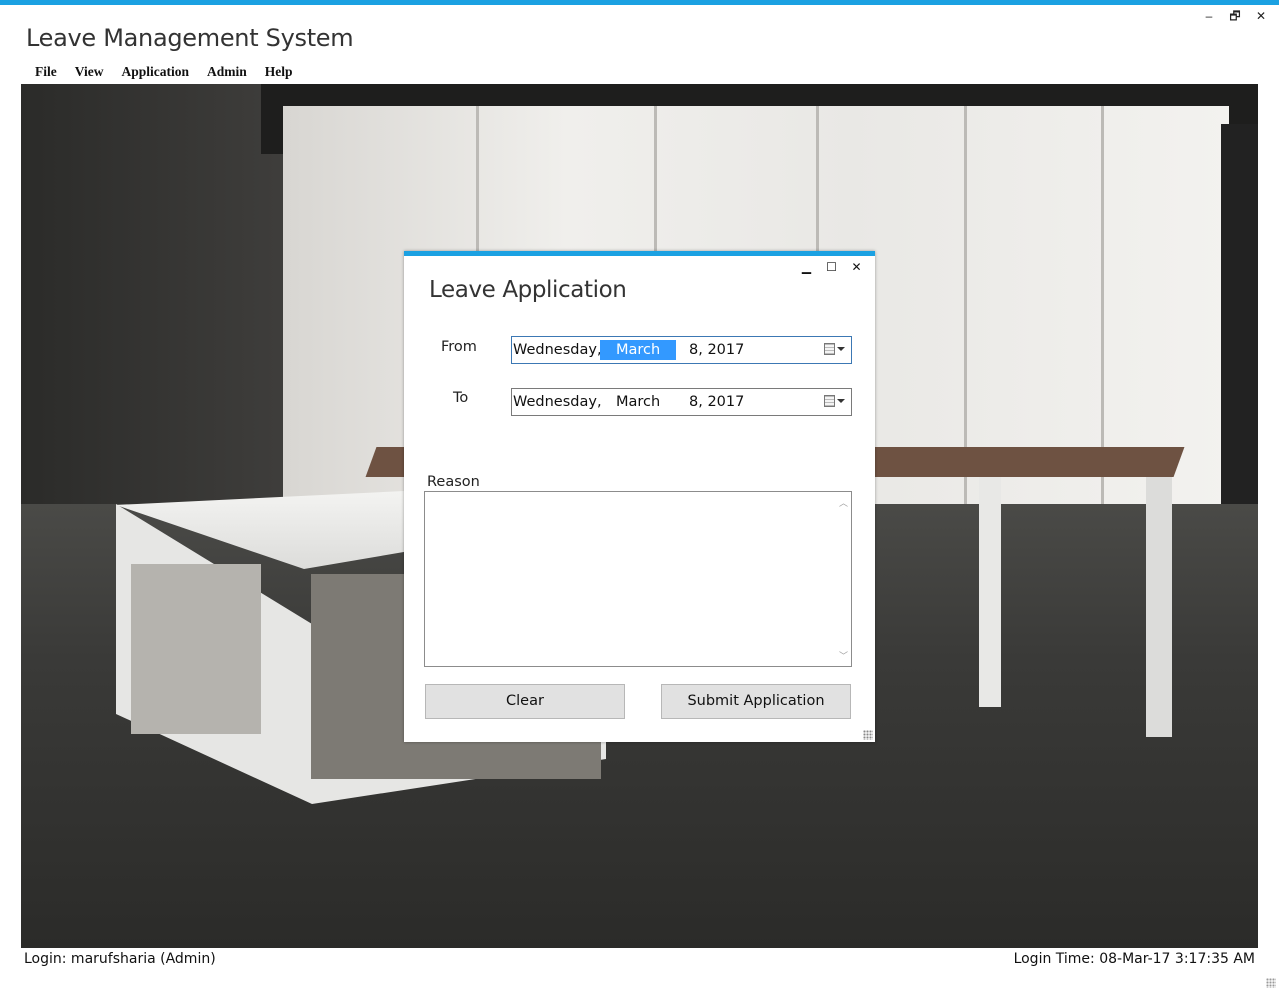  I want to click on dialog-maximize-button: ☐, so click(831, 267).